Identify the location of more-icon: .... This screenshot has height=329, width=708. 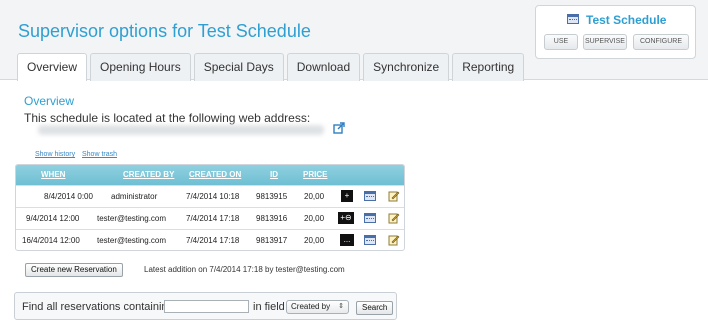
(347, 240).